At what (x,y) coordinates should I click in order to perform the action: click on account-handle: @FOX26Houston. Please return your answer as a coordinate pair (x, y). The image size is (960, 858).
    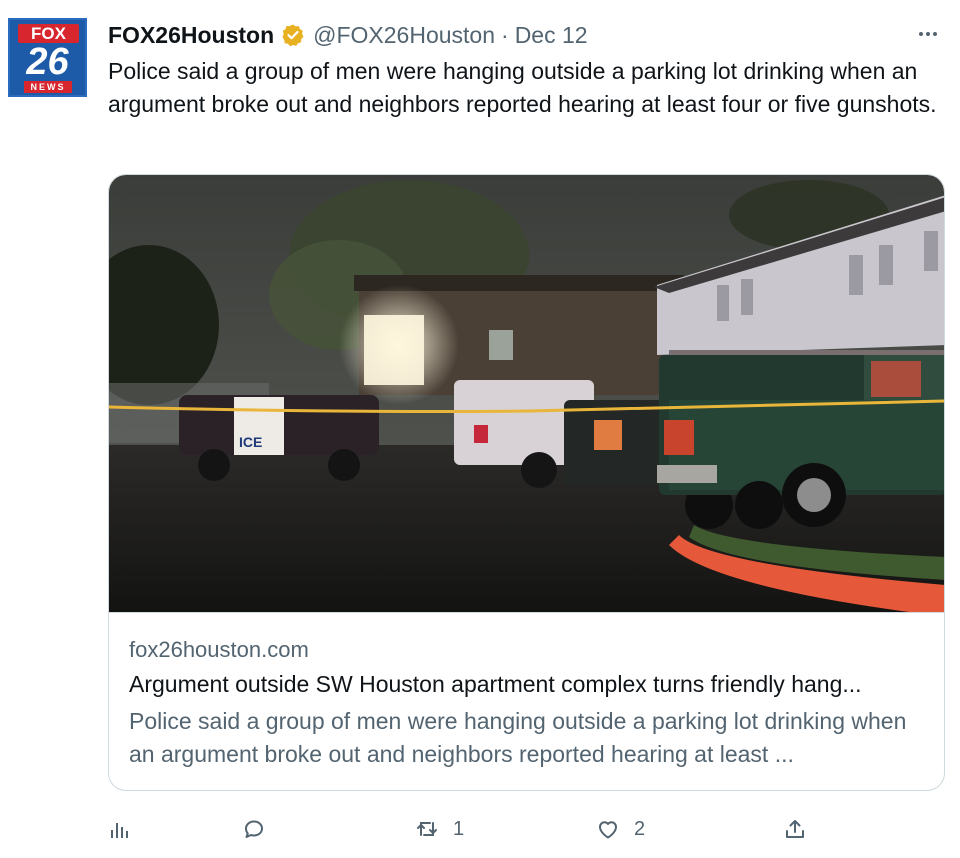
    Looking at the image, I should click on (404, 35).